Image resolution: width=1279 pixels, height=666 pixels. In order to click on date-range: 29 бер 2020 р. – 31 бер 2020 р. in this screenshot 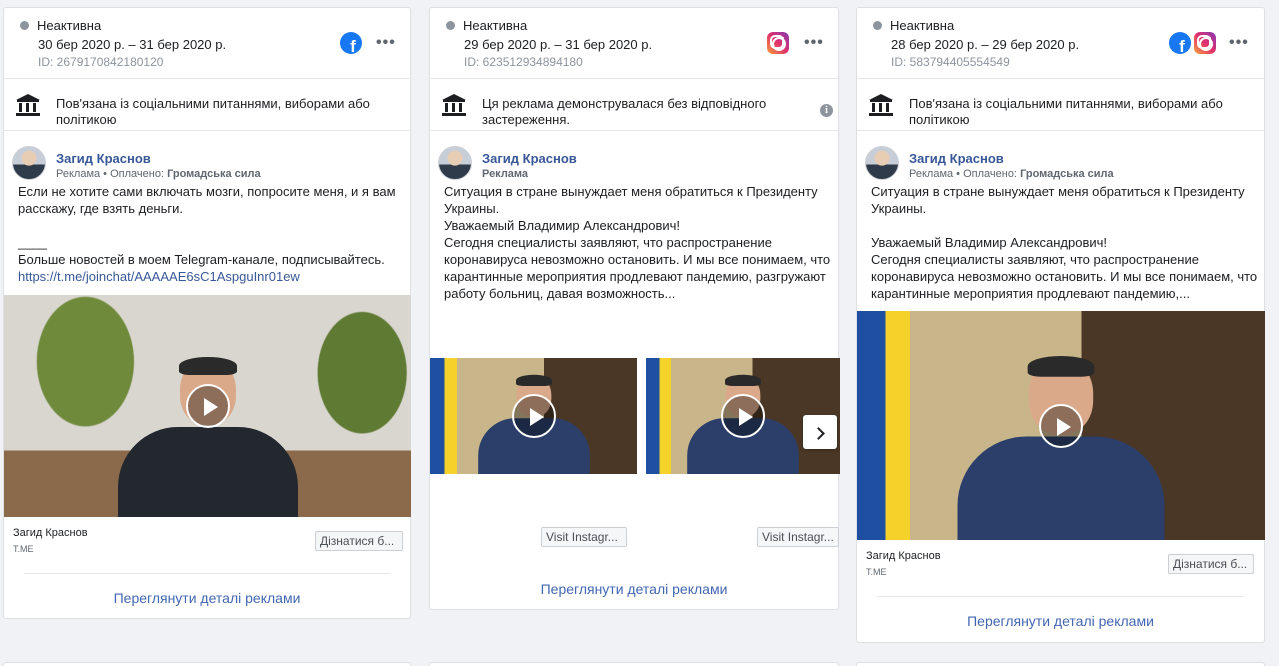, I will do `click(558, 44)`.